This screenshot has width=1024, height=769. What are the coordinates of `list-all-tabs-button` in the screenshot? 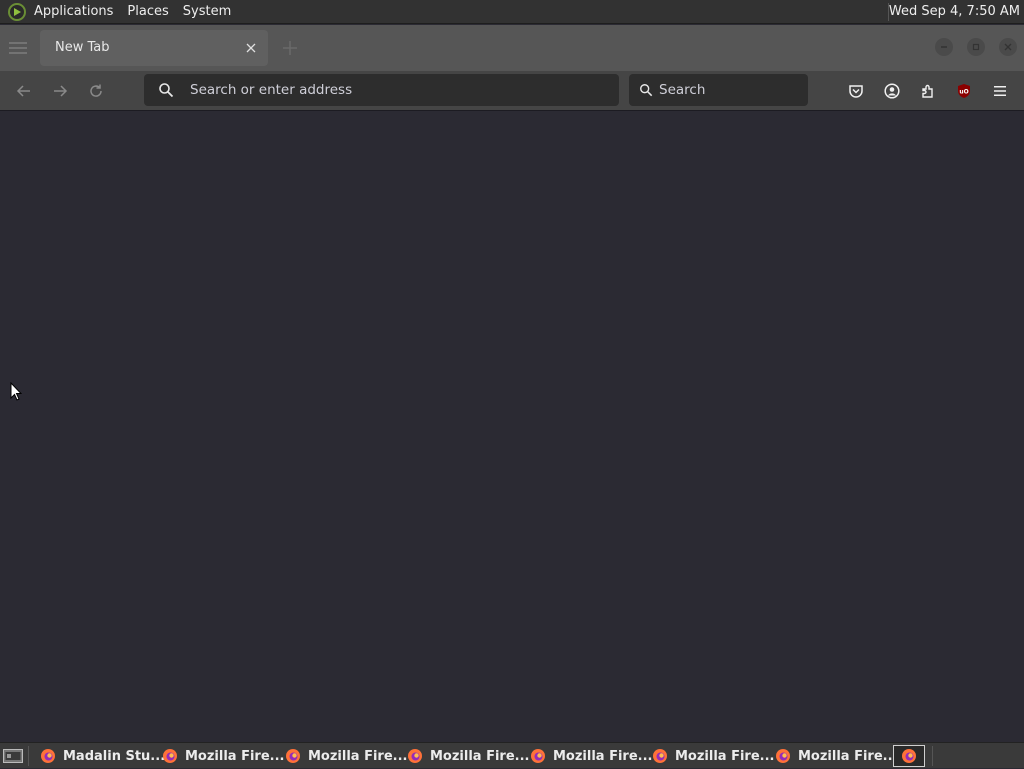 It's located at (18, 48).